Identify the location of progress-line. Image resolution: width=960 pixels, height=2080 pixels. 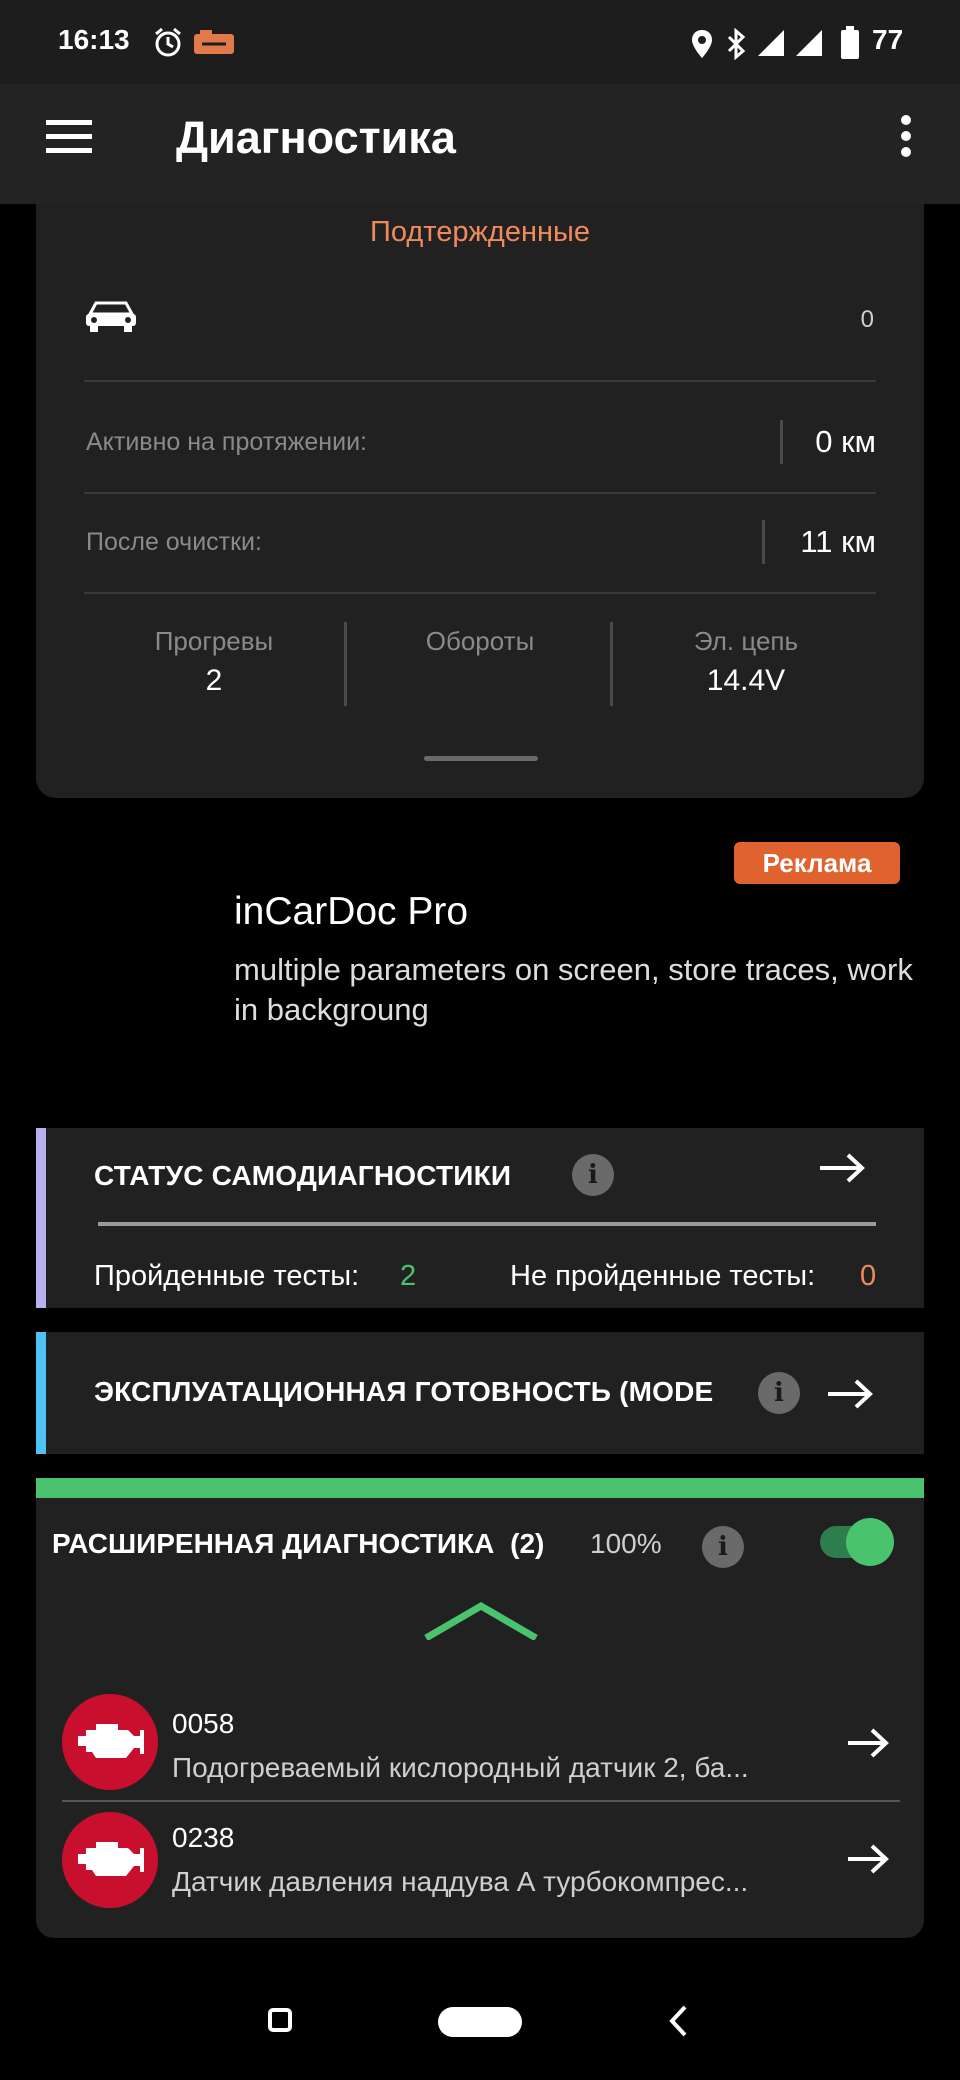
(487, 1224).